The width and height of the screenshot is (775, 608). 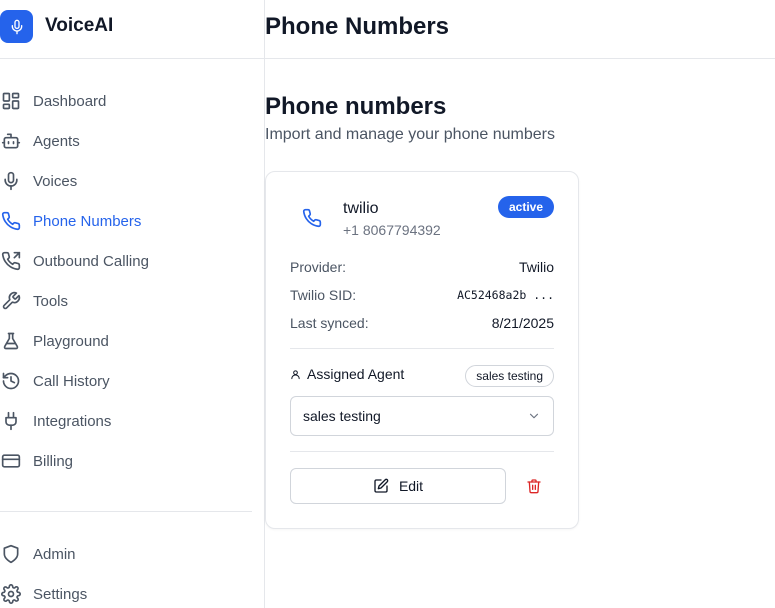 I want to click on sidebar-item-label: Settings, so click(x=60, y=594).